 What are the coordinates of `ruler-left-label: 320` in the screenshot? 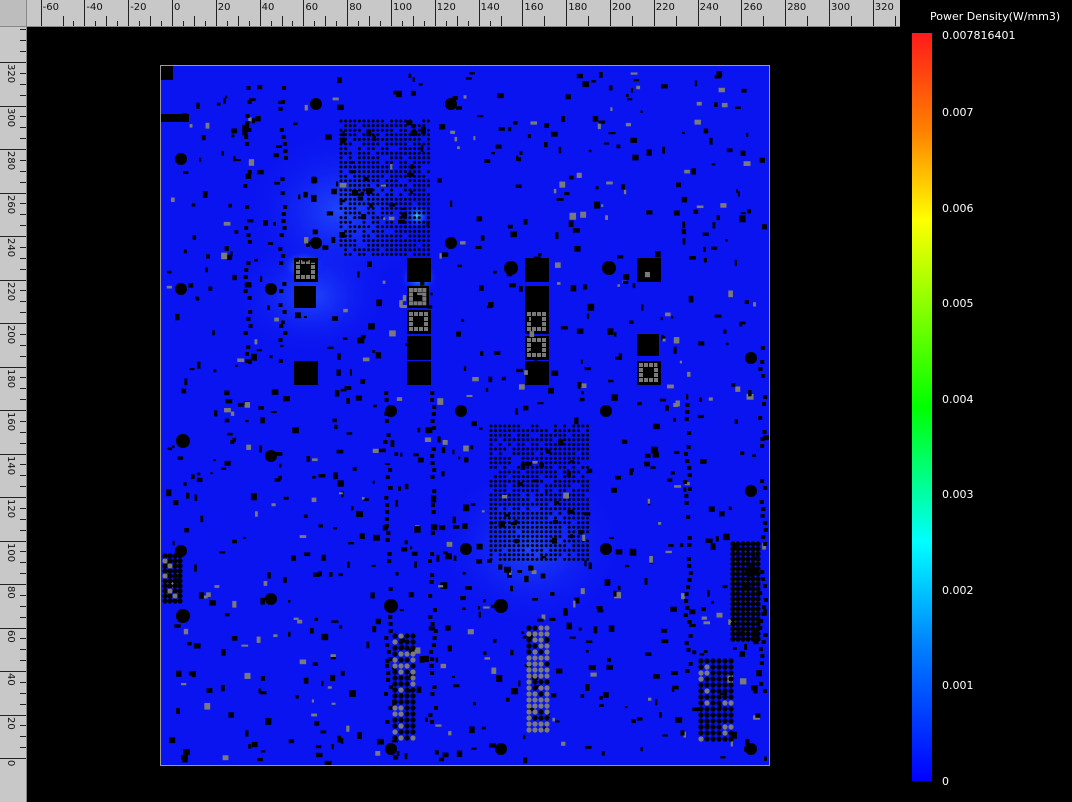 It's located at (10, 74).